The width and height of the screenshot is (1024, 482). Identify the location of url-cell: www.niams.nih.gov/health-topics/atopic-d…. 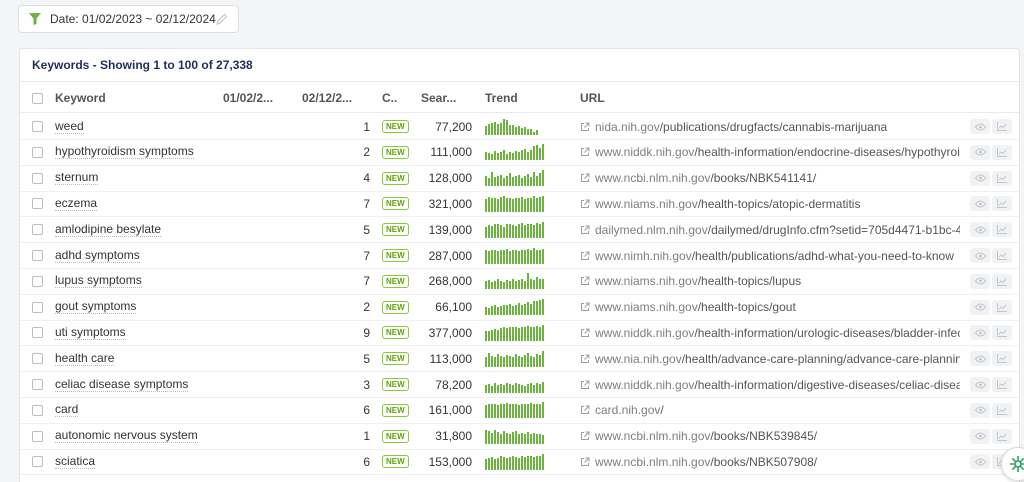
(770, 203).